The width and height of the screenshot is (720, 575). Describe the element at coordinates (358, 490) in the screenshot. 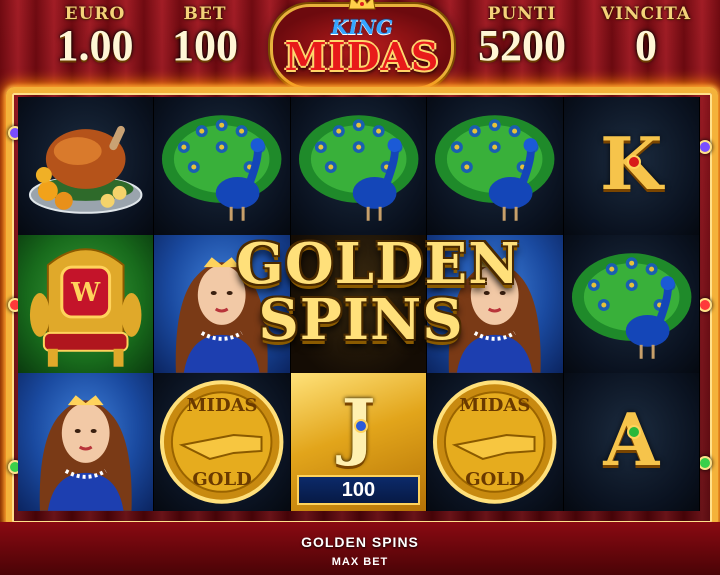

I see `symbol-value-box: 100` at that location.